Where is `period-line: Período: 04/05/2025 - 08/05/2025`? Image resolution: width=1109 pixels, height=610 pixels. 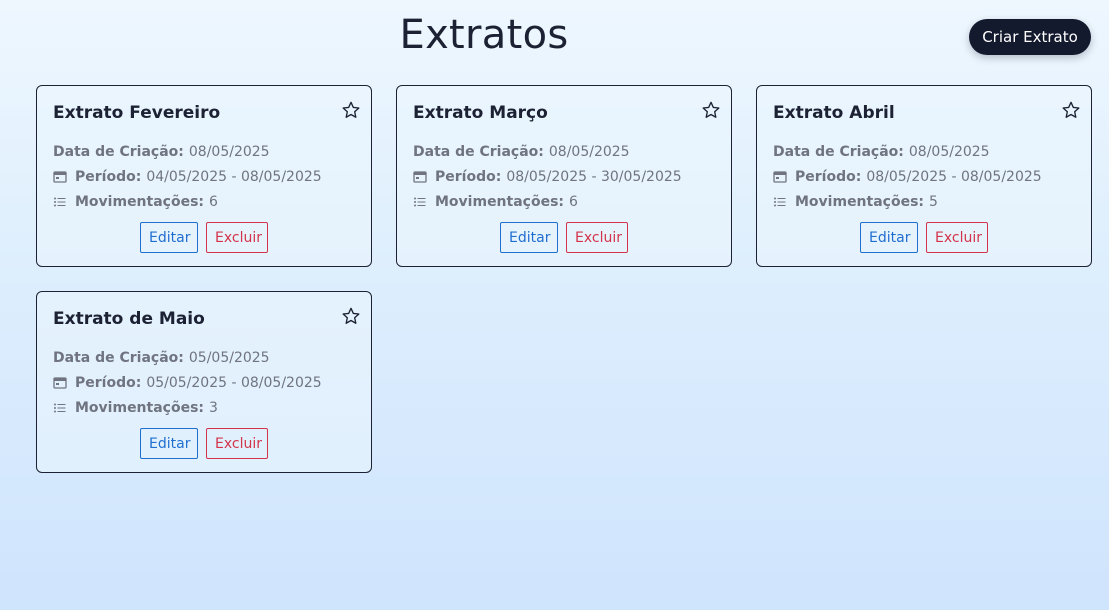
period-line: Período: 04/05/2025 - 08/05/2025 is located at coordinates (204, 176).